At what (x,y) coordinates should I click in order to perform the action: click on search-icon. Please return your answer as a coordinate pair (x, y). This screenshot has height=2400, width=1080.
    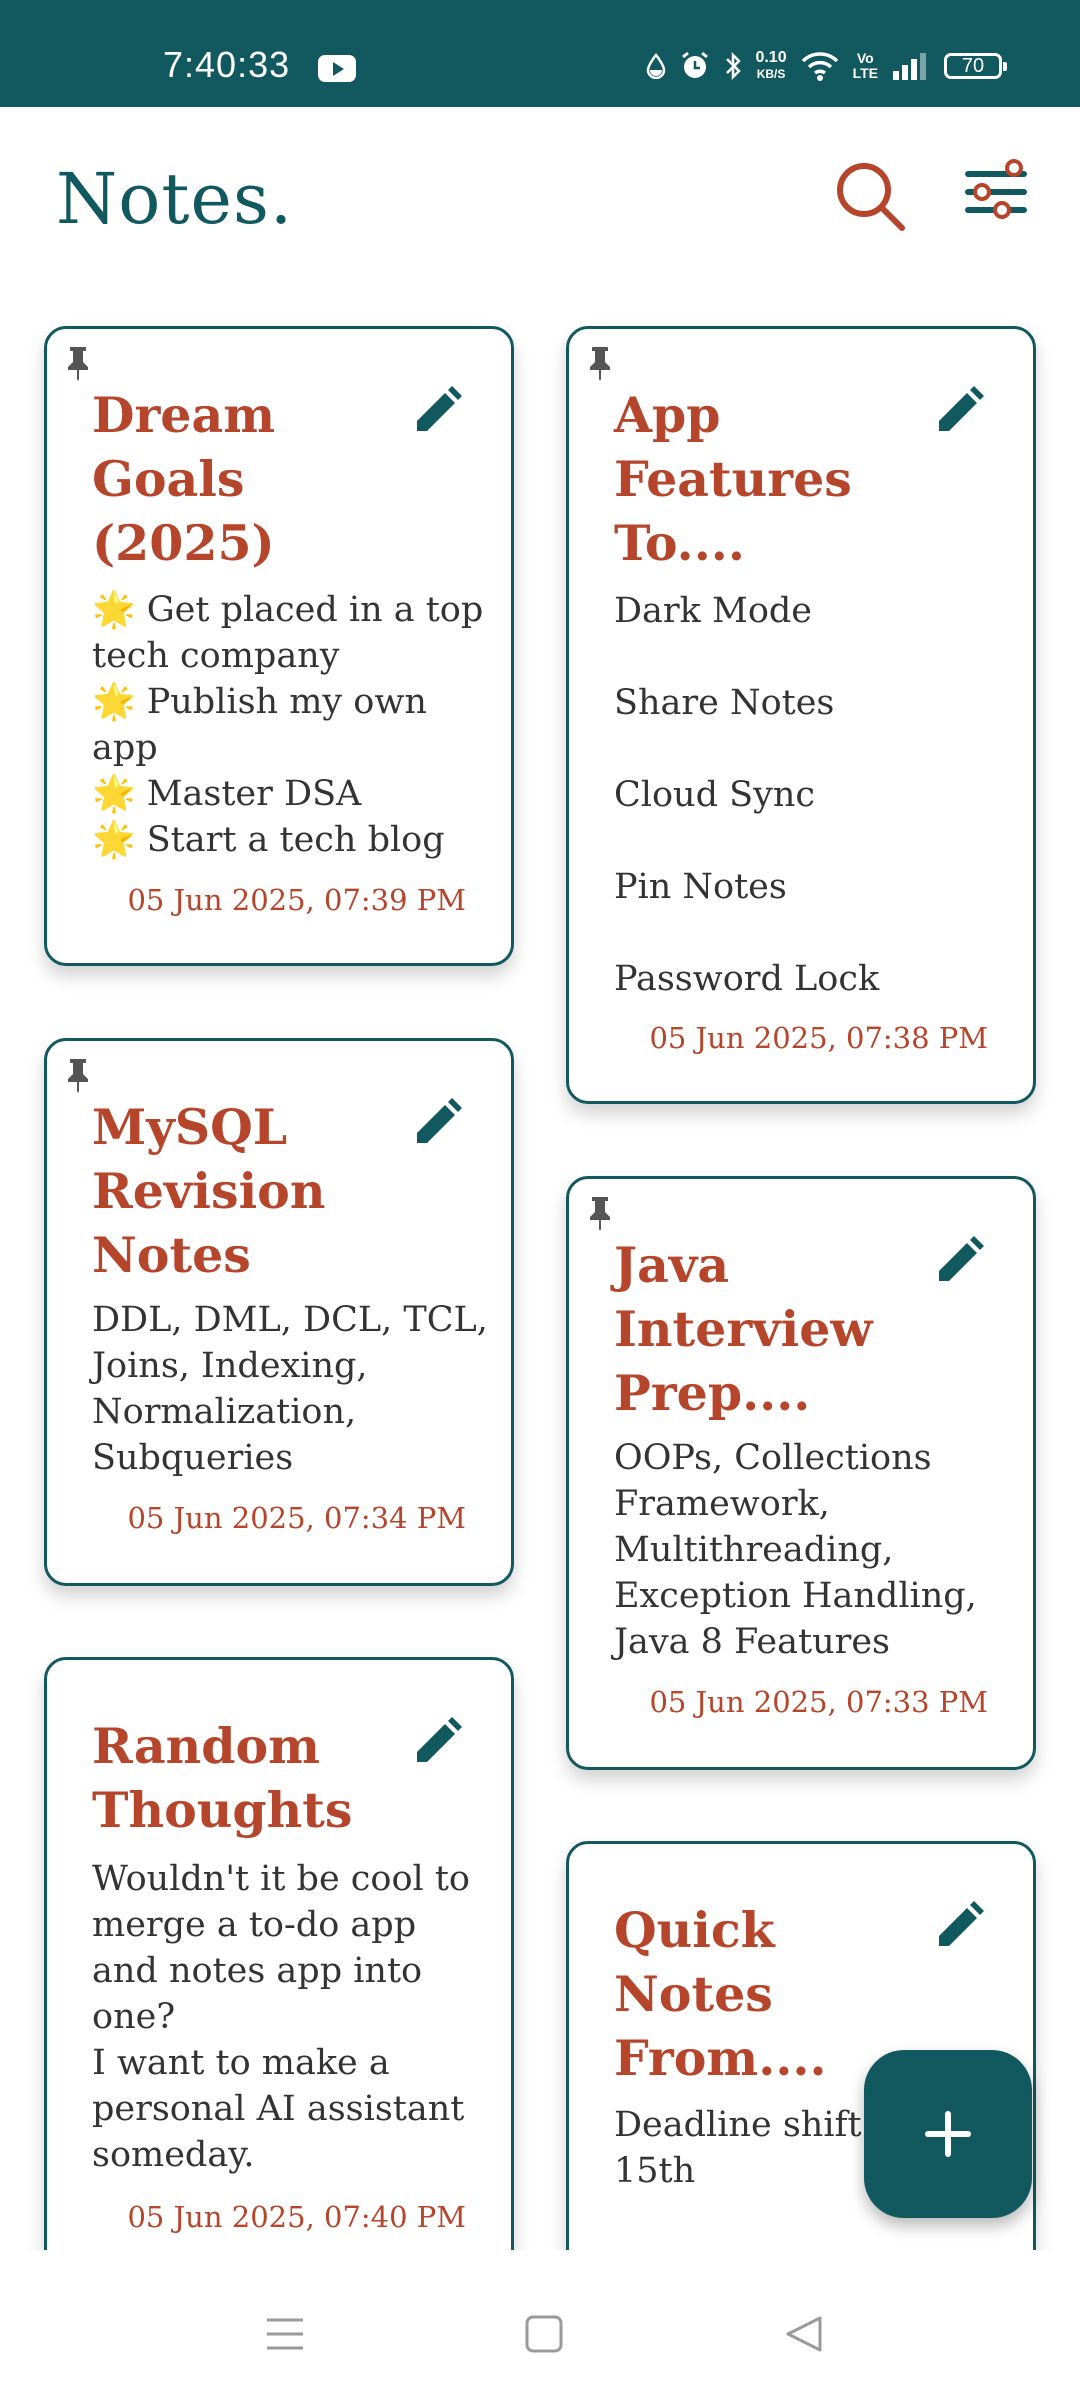
    Looking at the image, I should click on (871, 197).